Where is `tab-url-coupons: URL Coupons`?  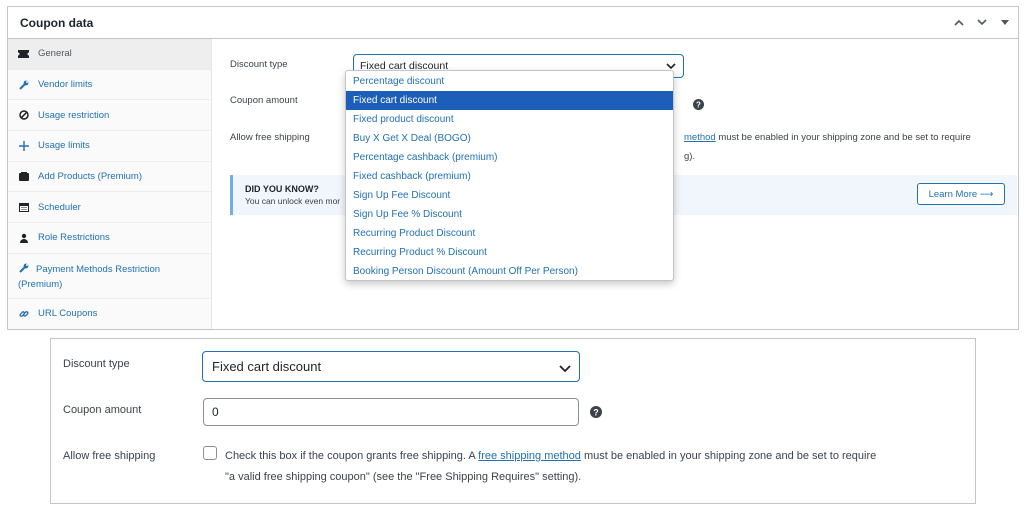 tab-url-coupons: URL Coupons is located at coordinates (109, 314).